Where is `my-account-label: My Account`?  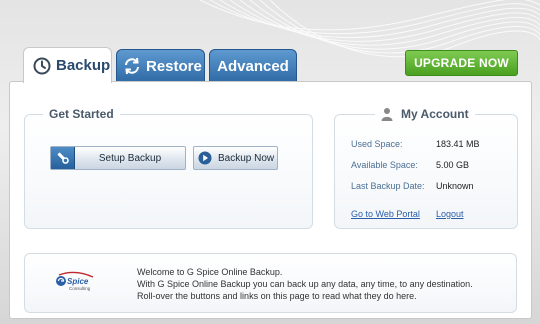 my-account-label: My Account is located at coordinates (435, 114).